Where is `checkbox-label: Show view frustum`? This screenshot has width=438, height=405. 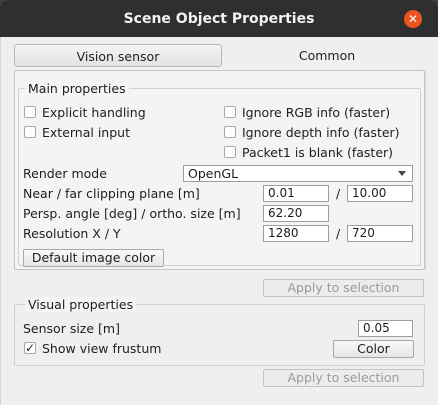 checkbox-label: Show view frustum is located at coordinates (102, 348).